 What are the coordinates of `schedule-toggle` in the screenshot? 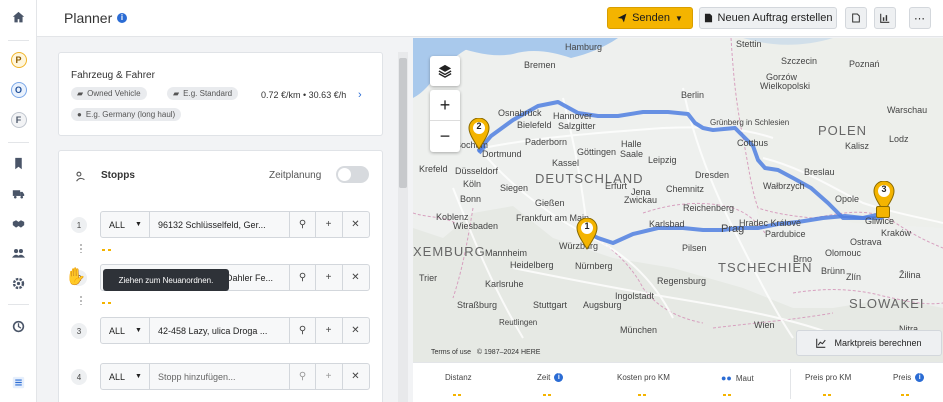 It's located at (352, 174).